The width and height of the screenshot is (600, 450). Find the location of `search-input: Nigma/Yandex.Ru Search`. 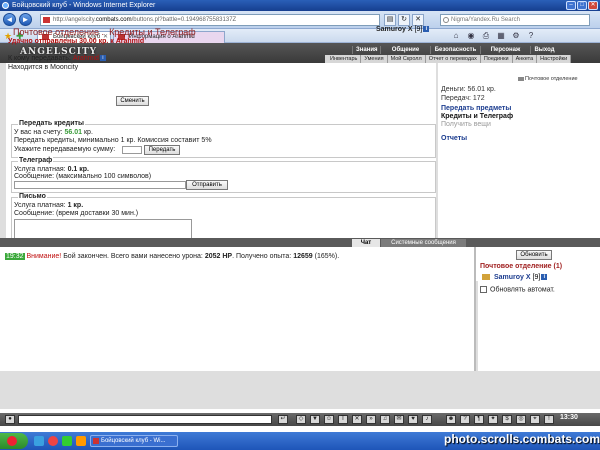

search-input: Nigma/Yandex.Ru Search is located at coordinates (515, 20).